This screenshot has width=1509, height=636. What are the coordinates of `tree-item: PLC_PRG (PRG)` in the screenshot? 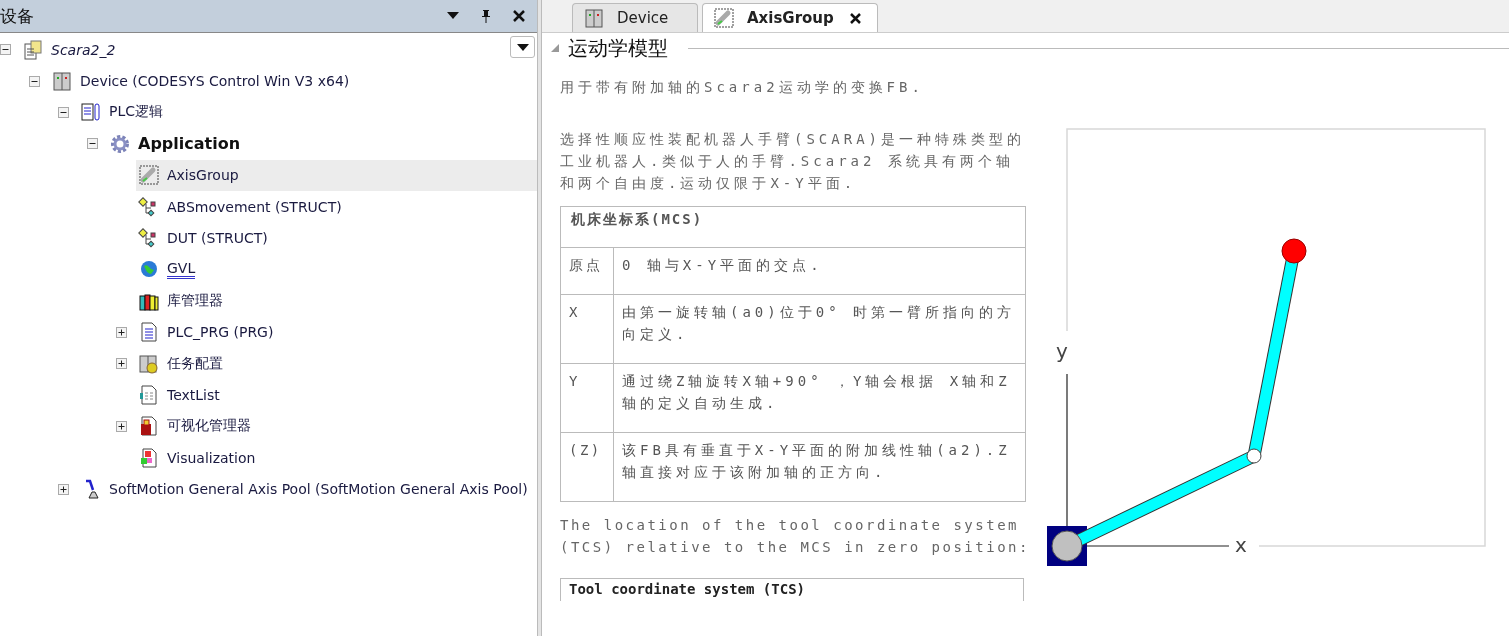 It's located at (336, 332).